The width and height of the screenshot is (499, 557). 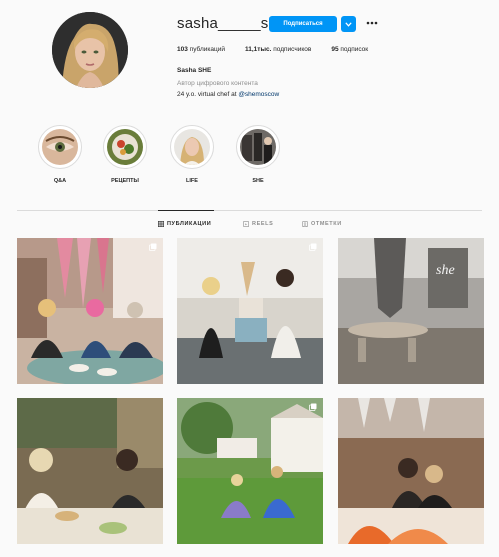 What do you see at coordinates (303, 24) in the screenshot?
I see `subscribe-button: Подписаться` at bounding box center [303, 24].